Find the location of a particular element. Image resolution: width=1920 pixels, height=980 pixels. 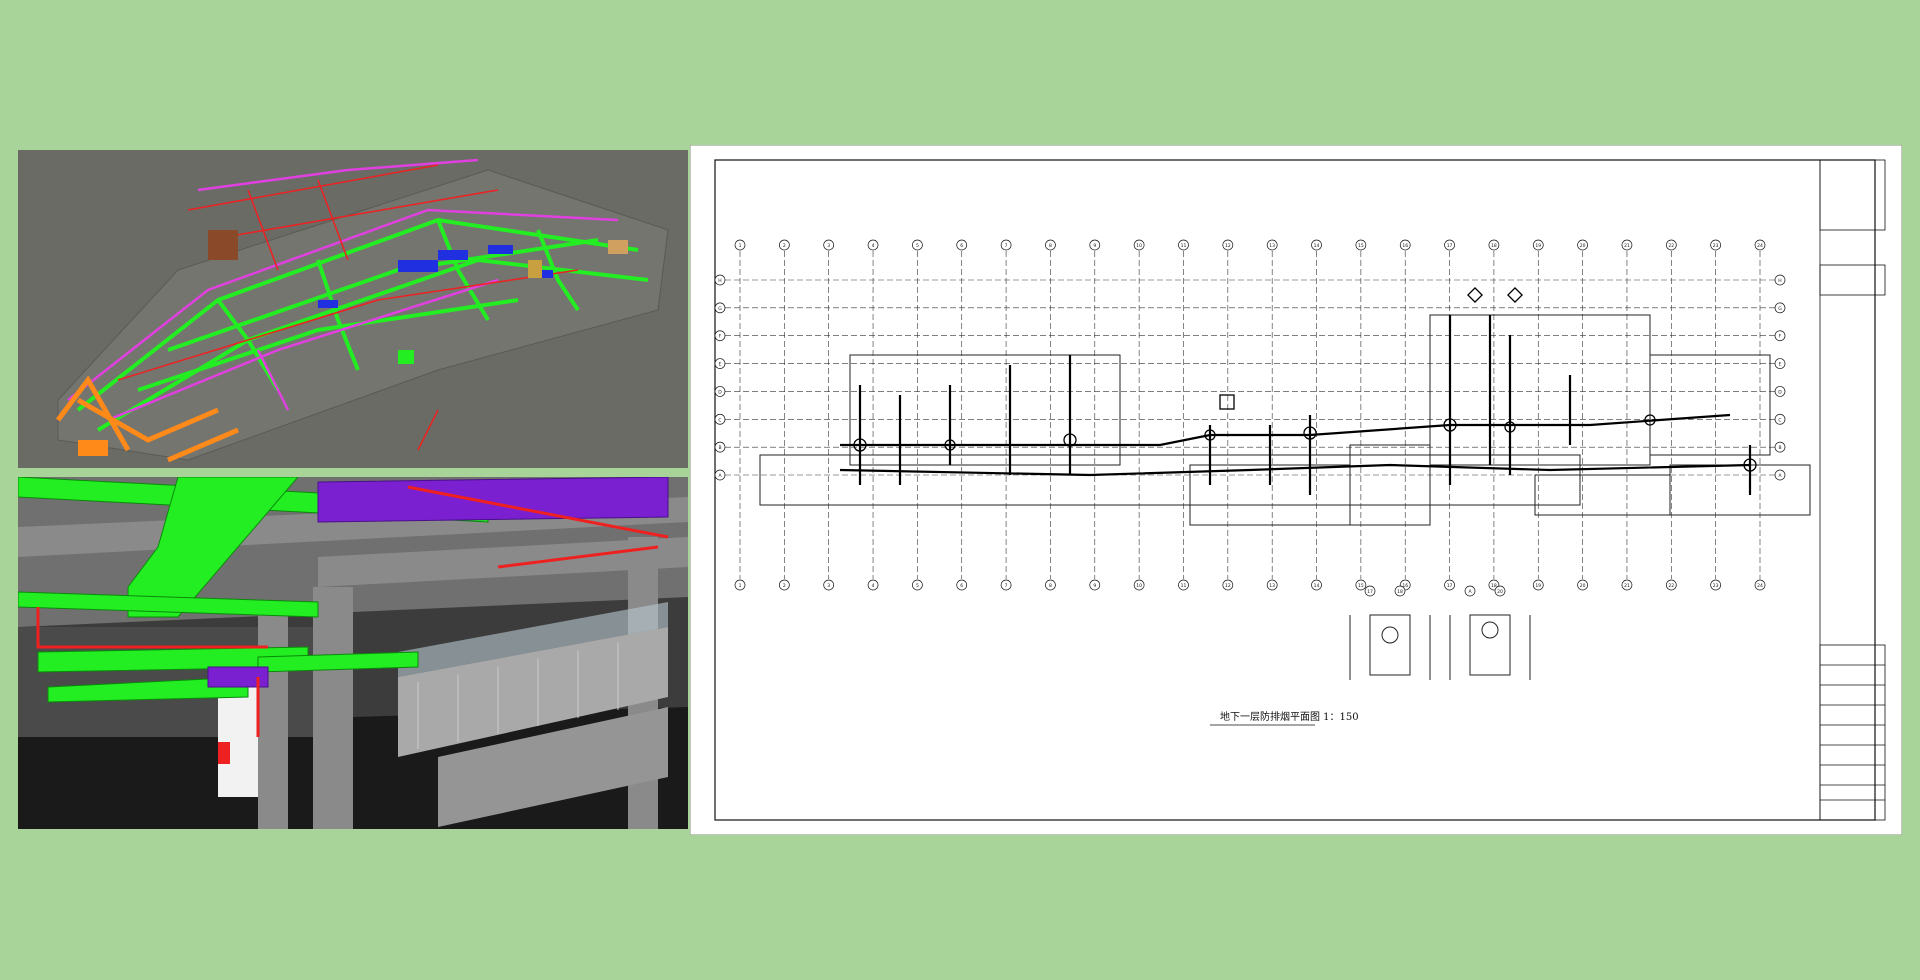

detail-marker-label: 17 is located at coordinates (1370, 592).